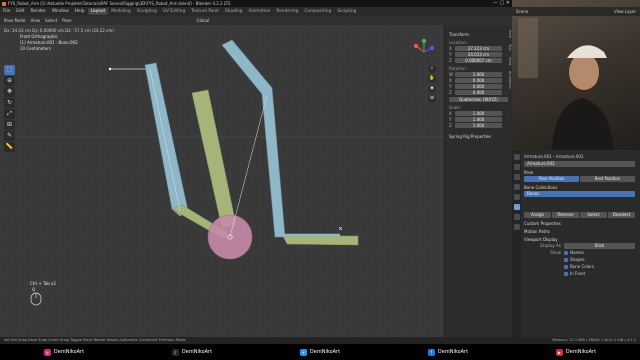 The height and width of the screenshot is (360, 640). I want to click on social-twitter: ✦ DemNikoArt, so click(319, 352).